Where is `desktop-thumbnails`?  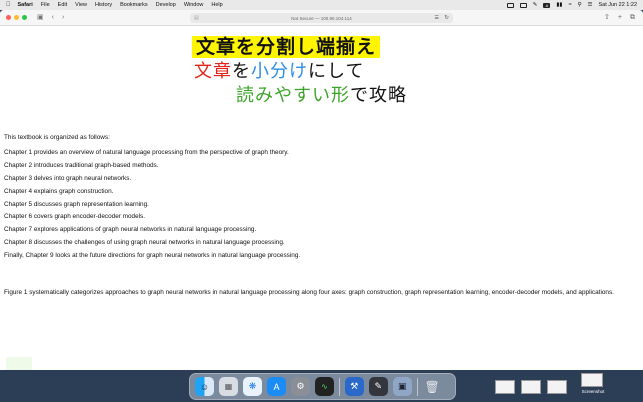 desktop-thumbnails is located at coordinates (531, 387).